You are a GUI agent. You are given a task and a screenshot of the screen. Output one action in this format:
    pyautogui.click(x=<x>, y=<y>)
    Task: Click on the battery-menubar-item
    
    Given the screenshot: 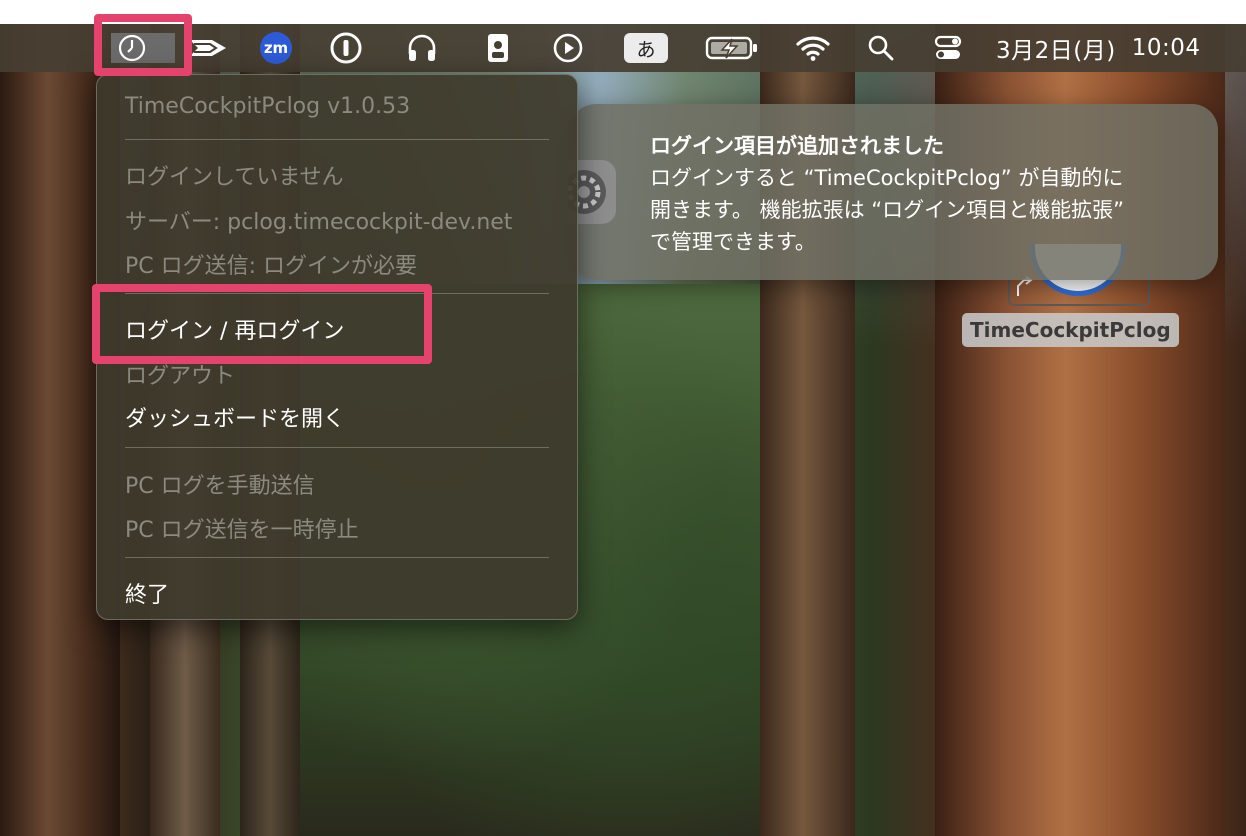 What is the action you would take?
    pyautogui.click(x=732, y=48)
    